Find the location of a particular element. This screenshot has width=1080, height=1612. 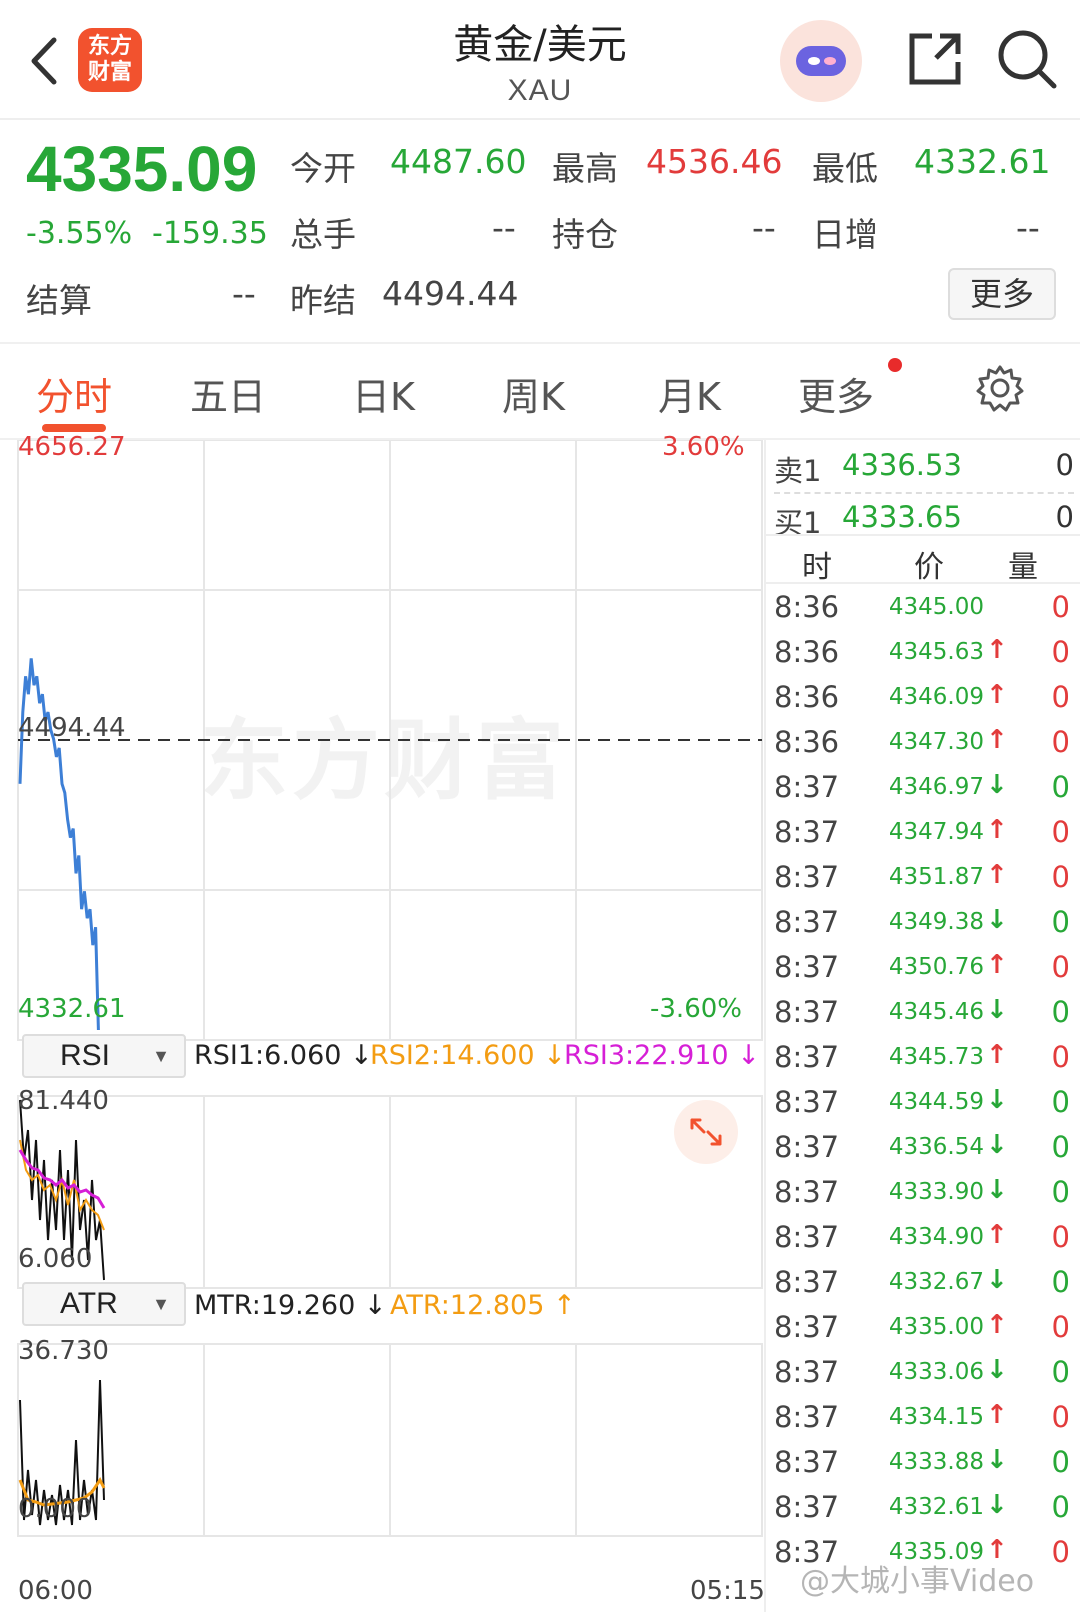

tab-more: 更多 is located at coordinates (836, 393).